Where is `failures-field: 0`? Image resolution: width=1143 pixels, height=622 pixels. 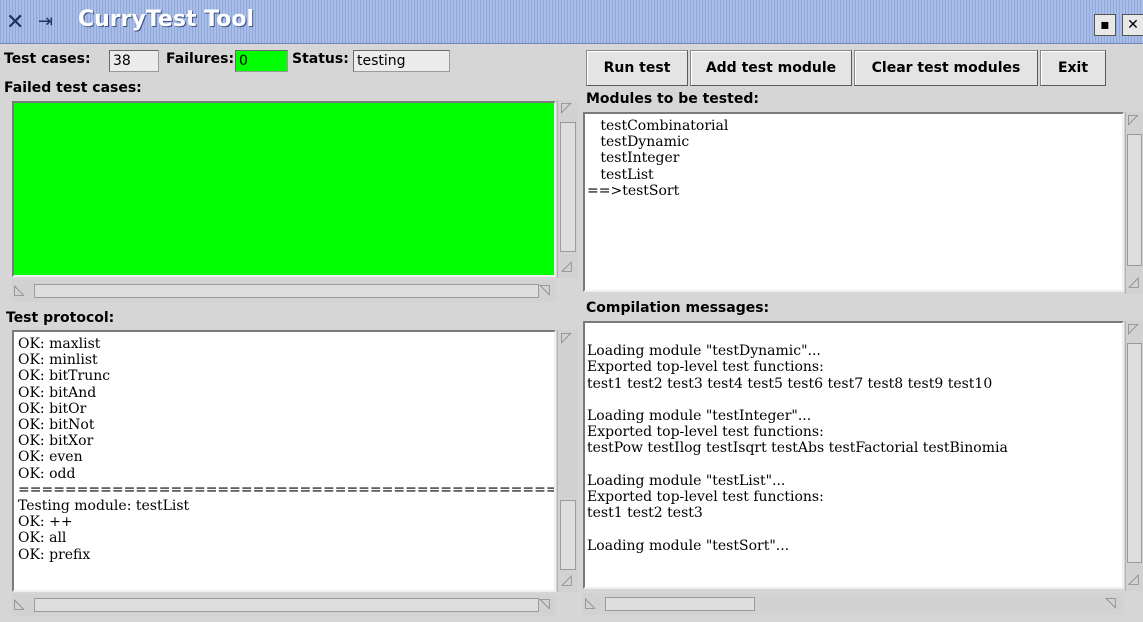
failures-field: 0 is located at coordinates (261, 61).